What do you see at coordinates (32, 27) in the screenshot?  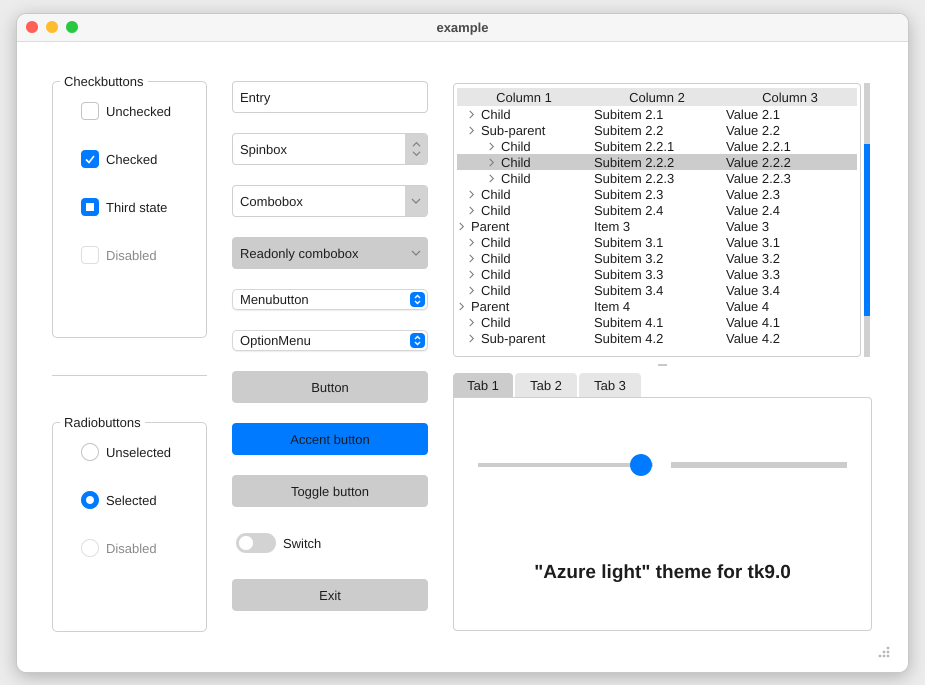 I see `close-button` at bounding box center [32, 27].